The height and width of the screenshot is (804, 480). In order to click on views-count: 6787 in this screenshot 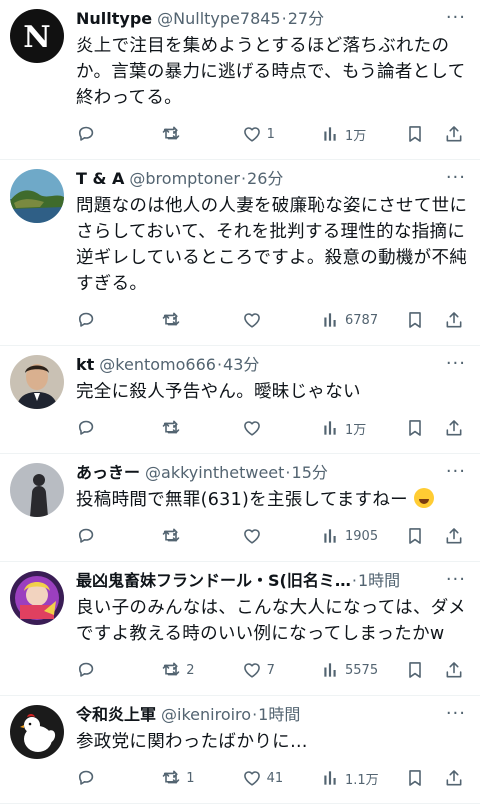, I will do `click(362, 320)`.